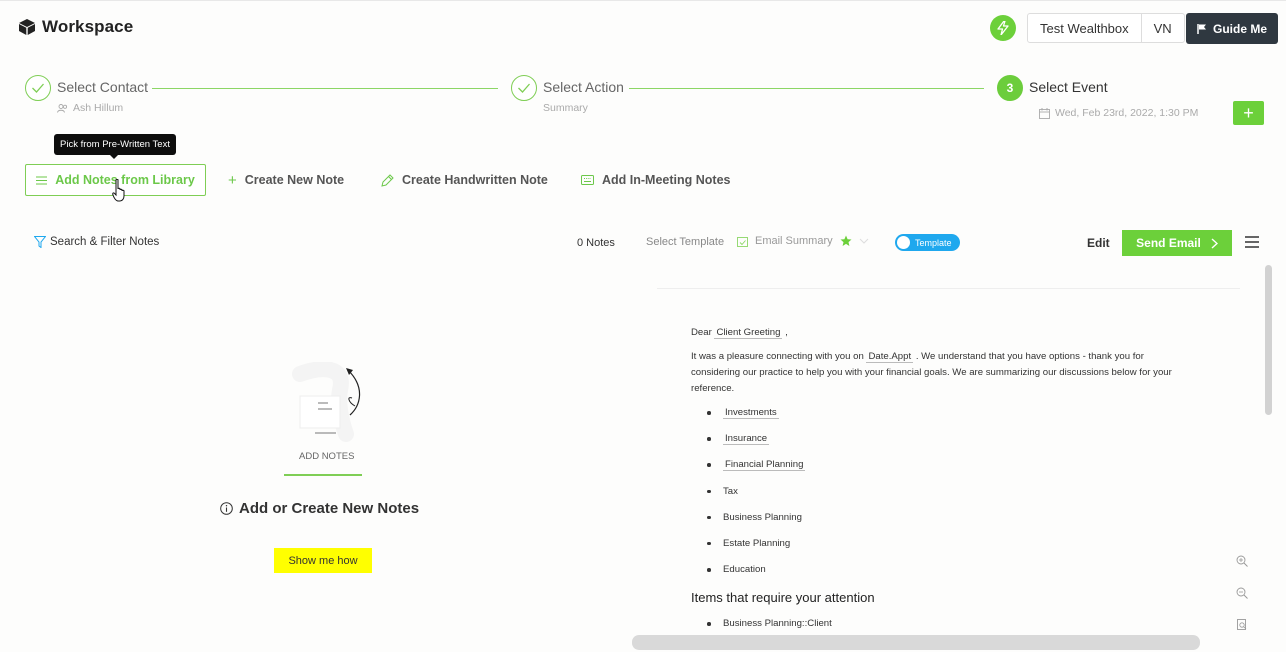 This screenshot has height=652, width=1286. I want to click on show-me-how-button: Show me how, so click(323, 560).